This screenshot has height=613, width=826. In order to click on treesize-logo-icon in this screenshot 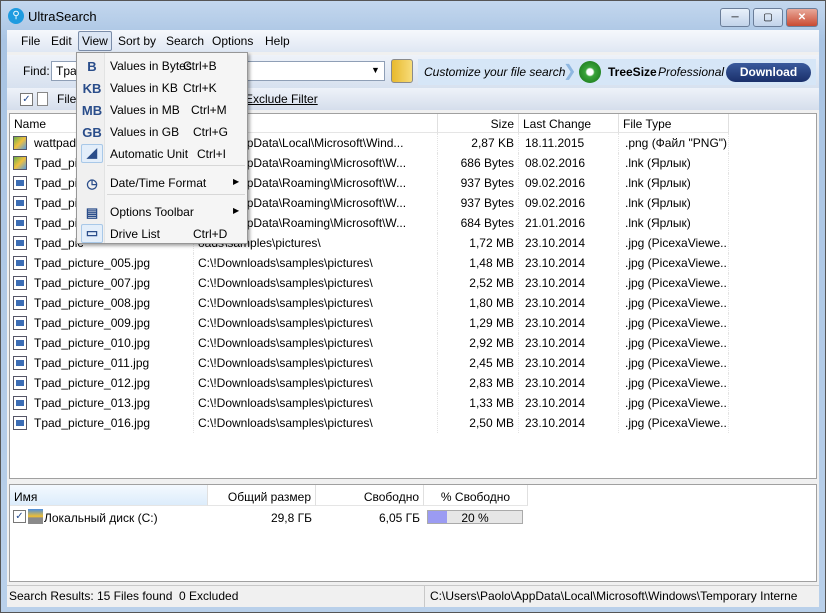, I will do `click(590, 72)`.